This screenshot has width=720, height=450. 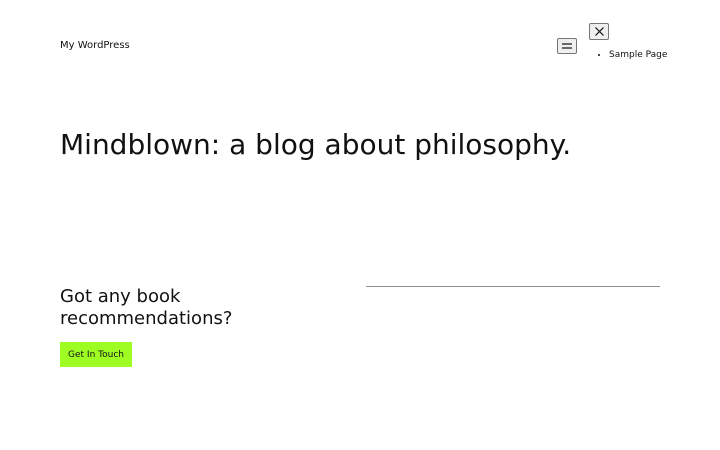 I want to click on site-title: My WordPress, so click(x=95, y=46).